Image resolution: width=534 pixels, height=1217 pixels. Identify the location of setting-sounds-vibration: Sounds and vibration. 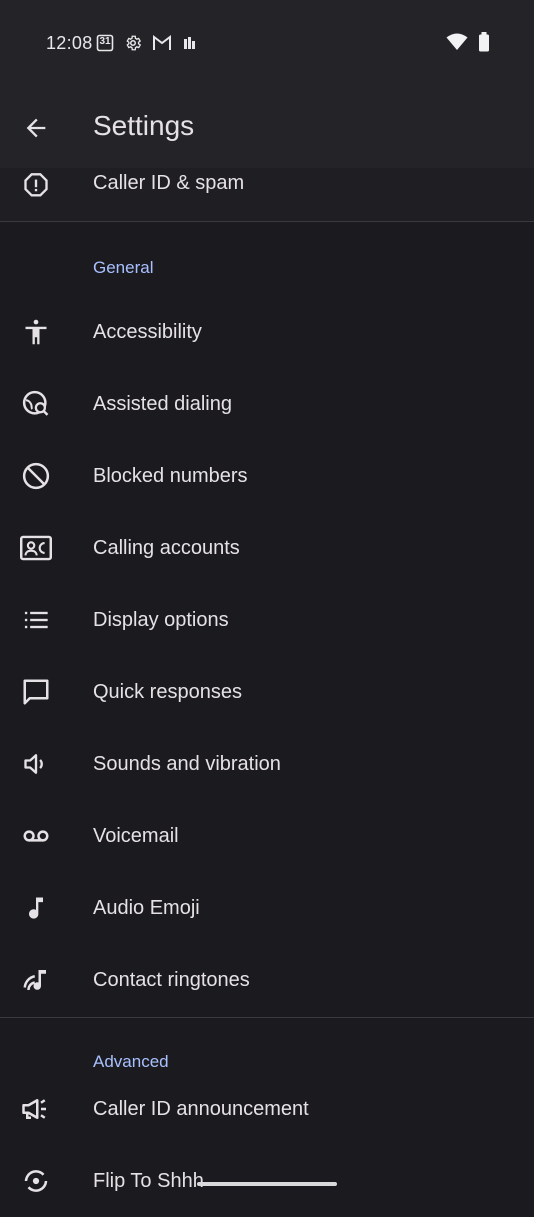
(267, 764).